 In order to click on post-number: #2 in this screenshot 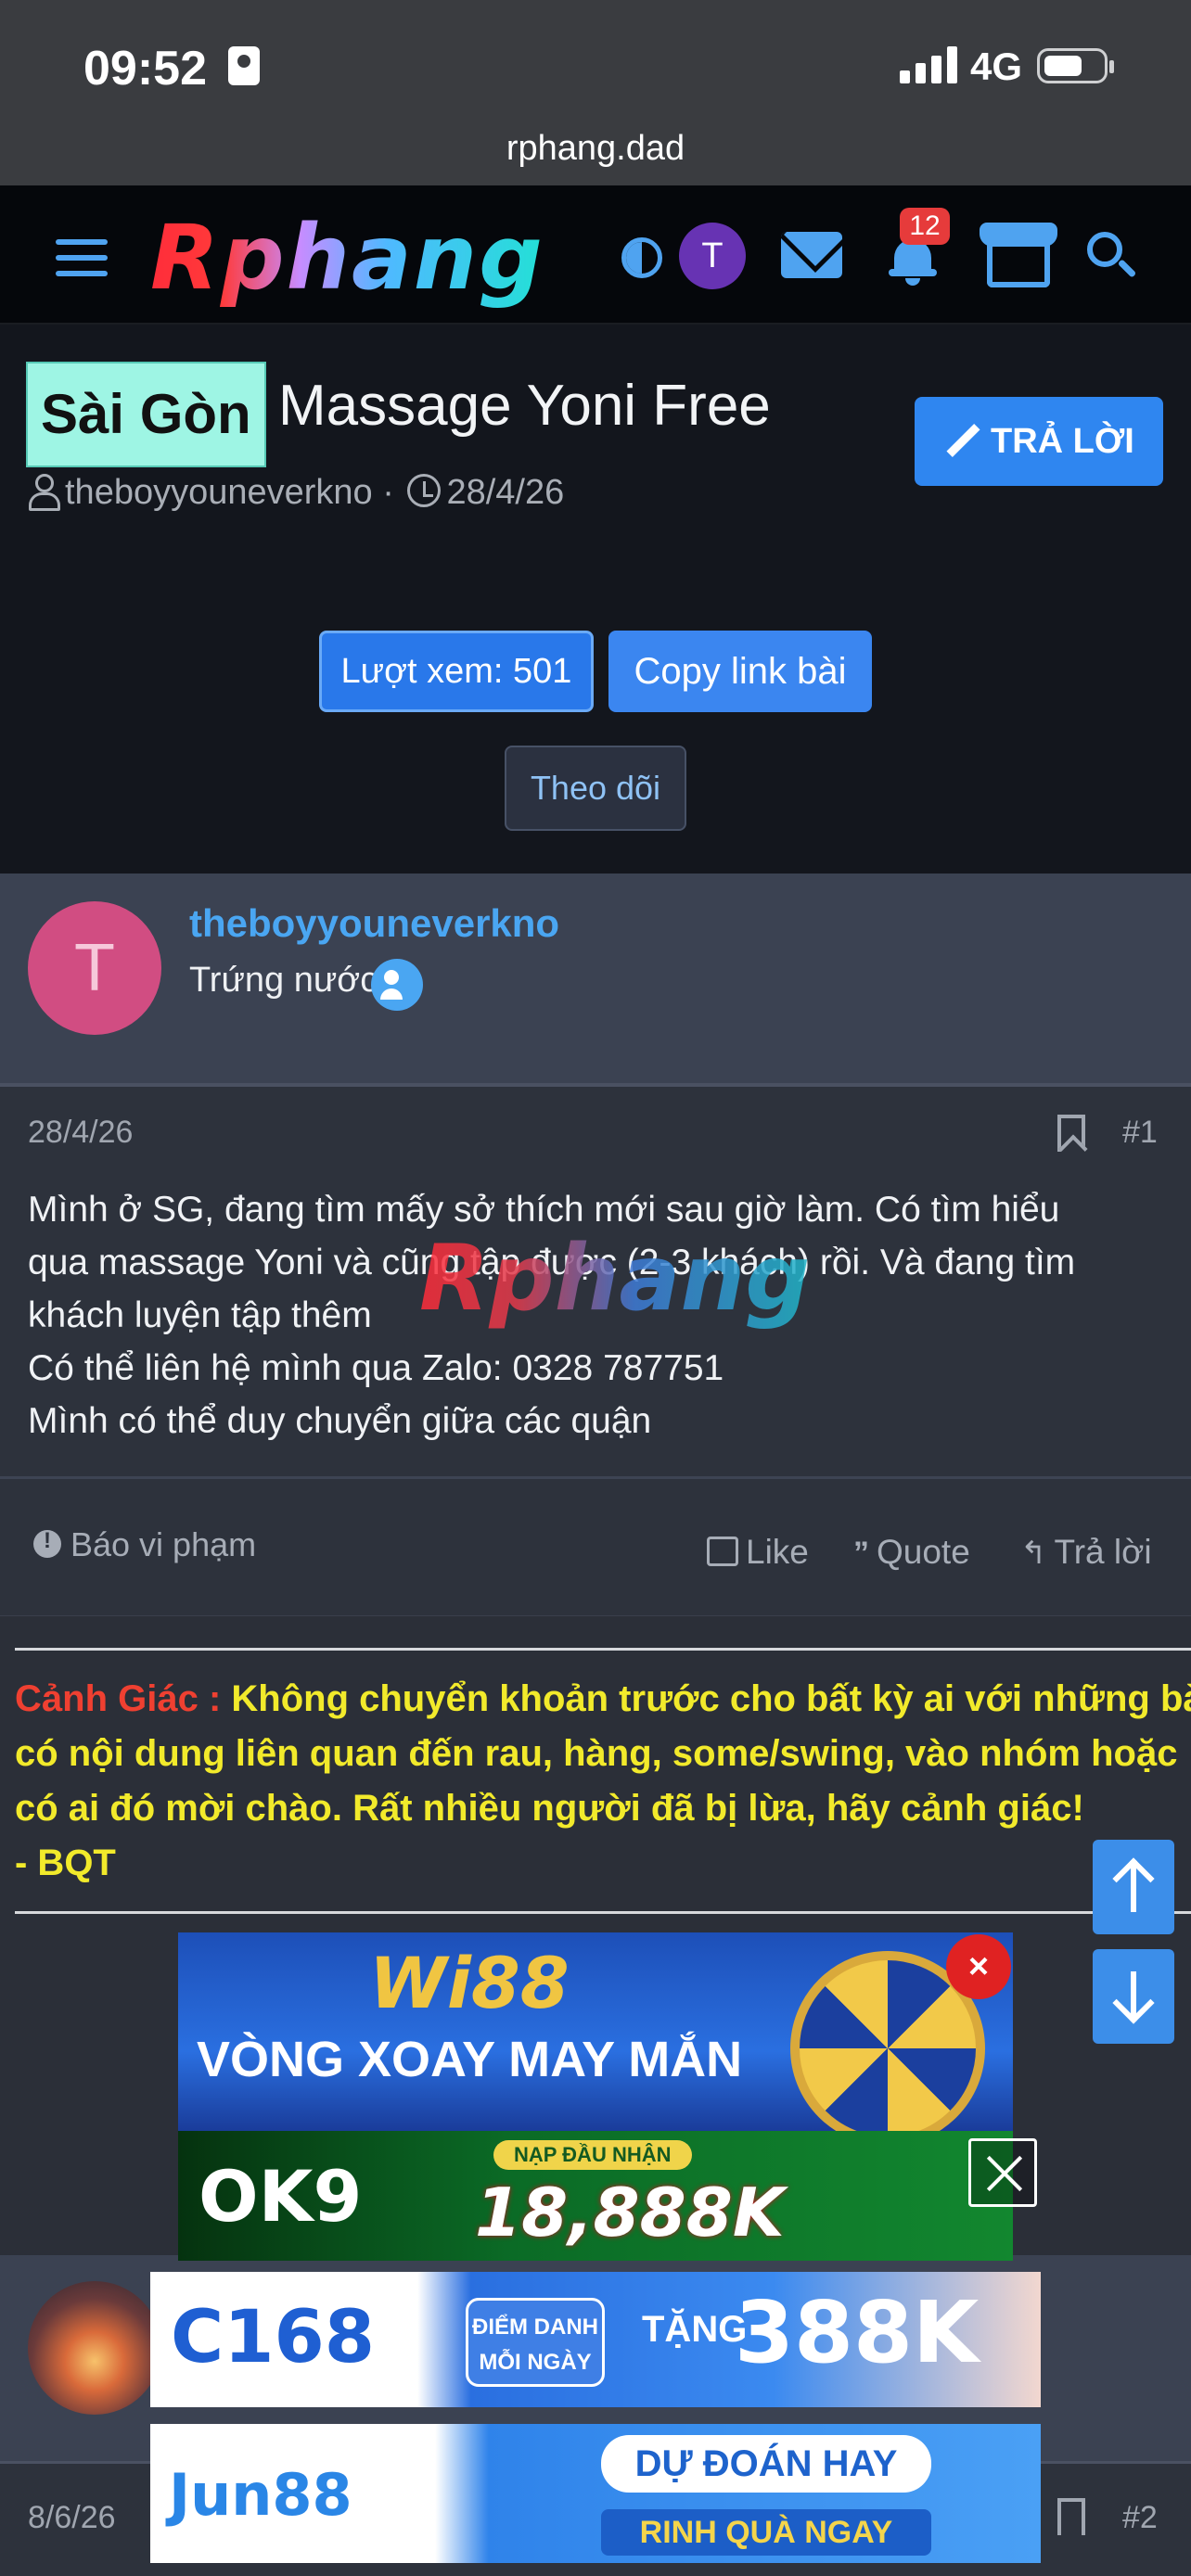, I will do `click(1140, 2518)`.